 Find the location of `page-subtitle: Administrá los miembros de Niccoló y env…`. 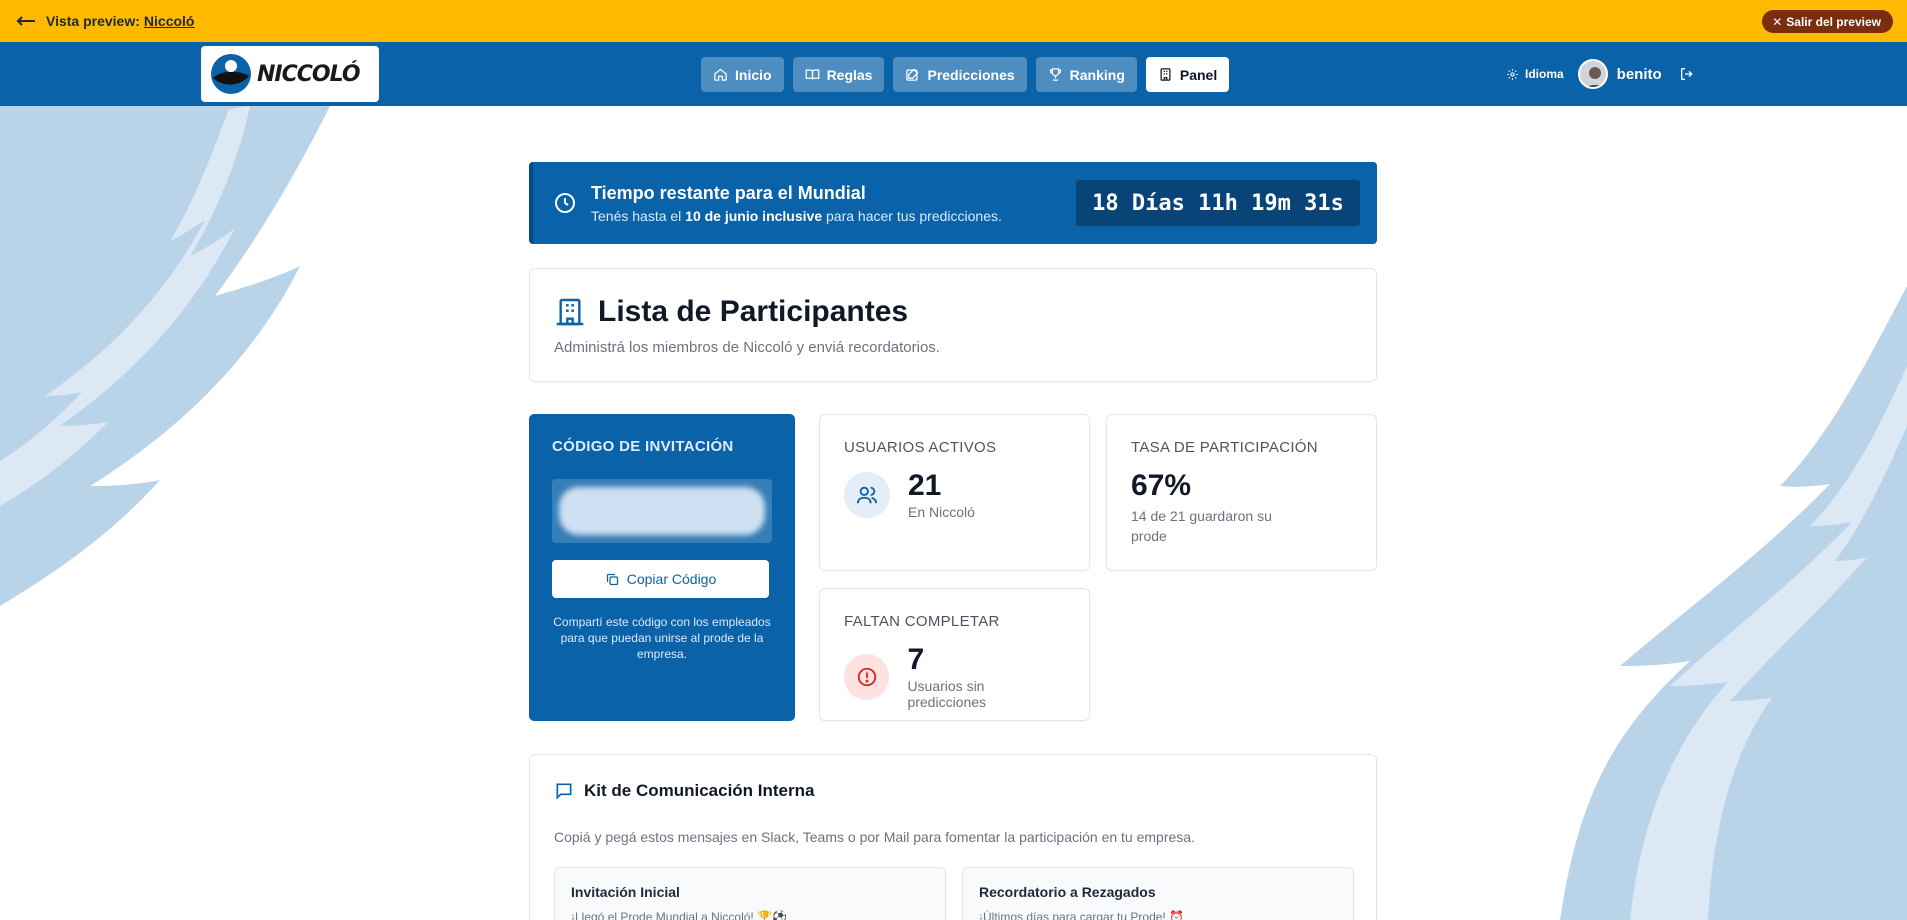

page-subtitle: Administrá los miembros de Niccoló y env… is located at coordinates (747, 347).